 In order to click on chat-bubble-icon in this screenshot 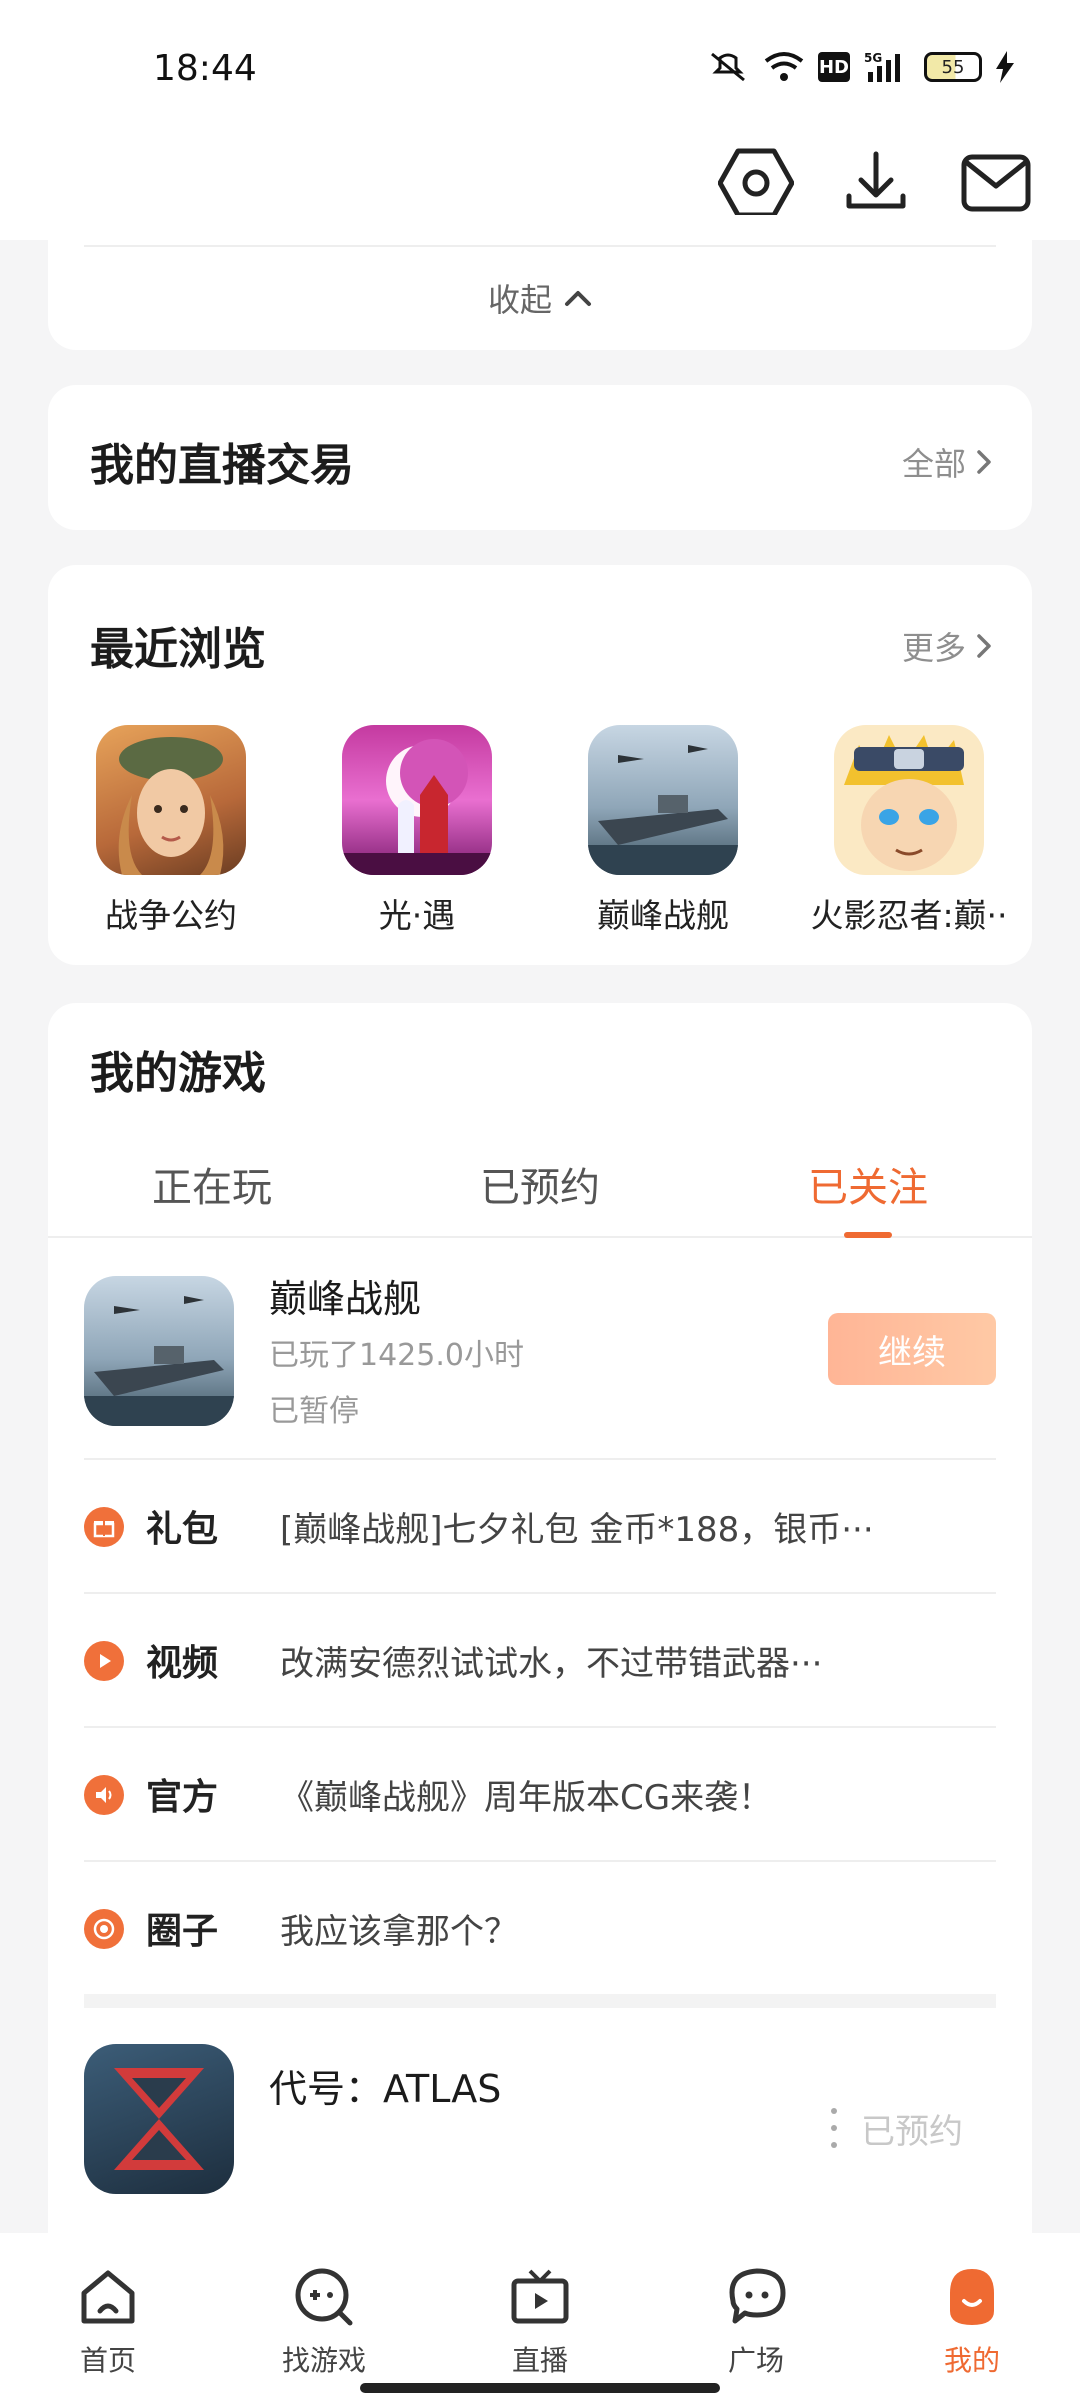, I will do `click(756, 2297)`.